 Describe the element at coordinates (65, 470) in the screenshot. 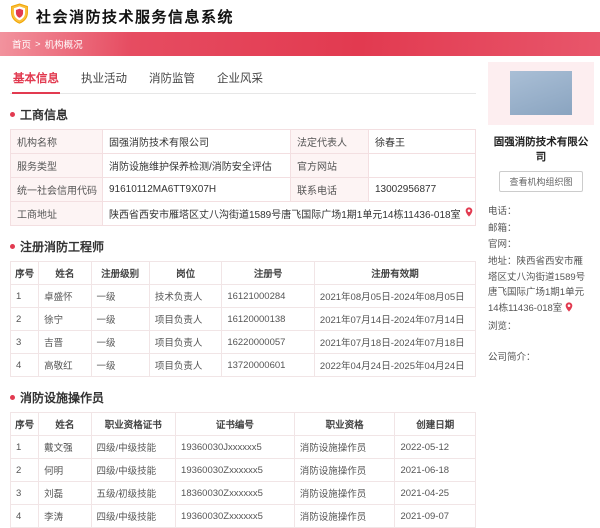

I see `table-cell: 何明` at that location.